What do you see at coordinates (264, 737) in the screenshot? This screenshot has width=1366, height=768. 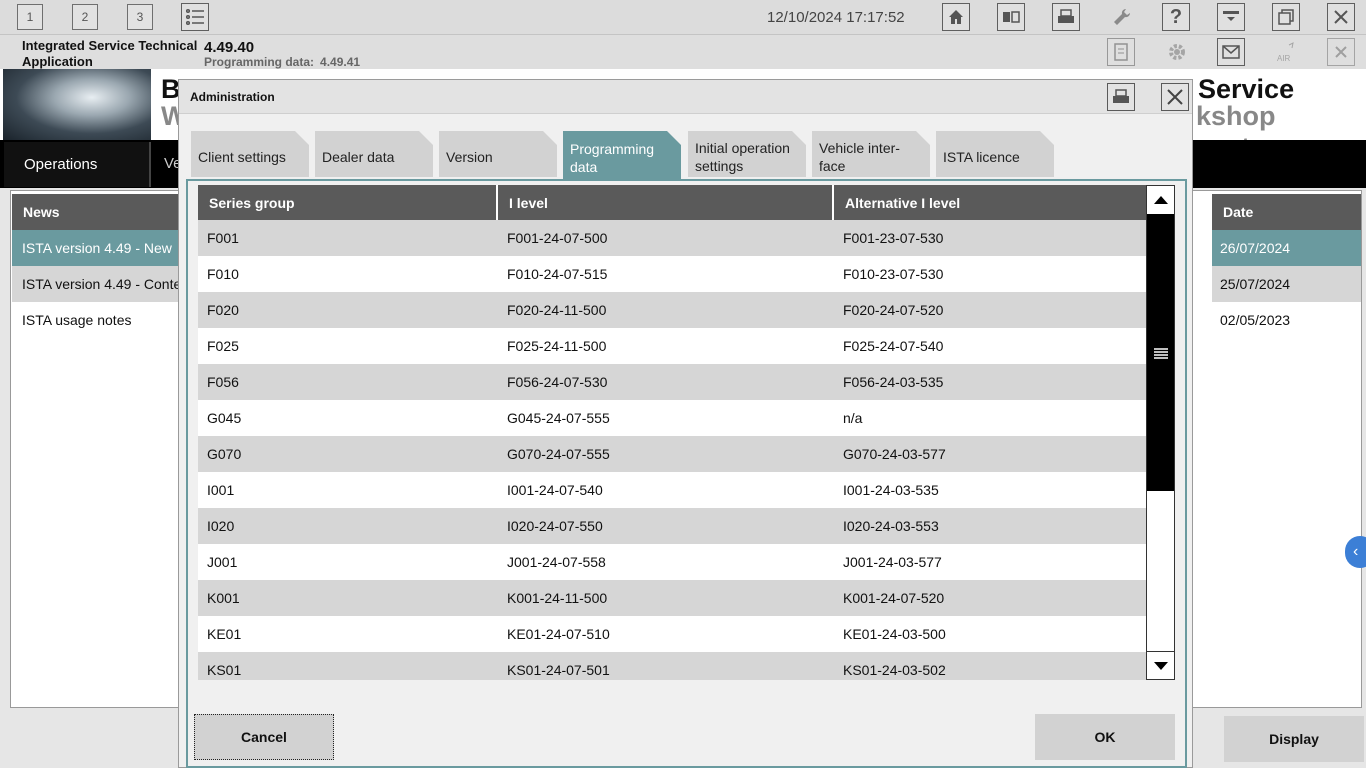 I see `cancel-button: Cancel` at bounding box center [264, 737].